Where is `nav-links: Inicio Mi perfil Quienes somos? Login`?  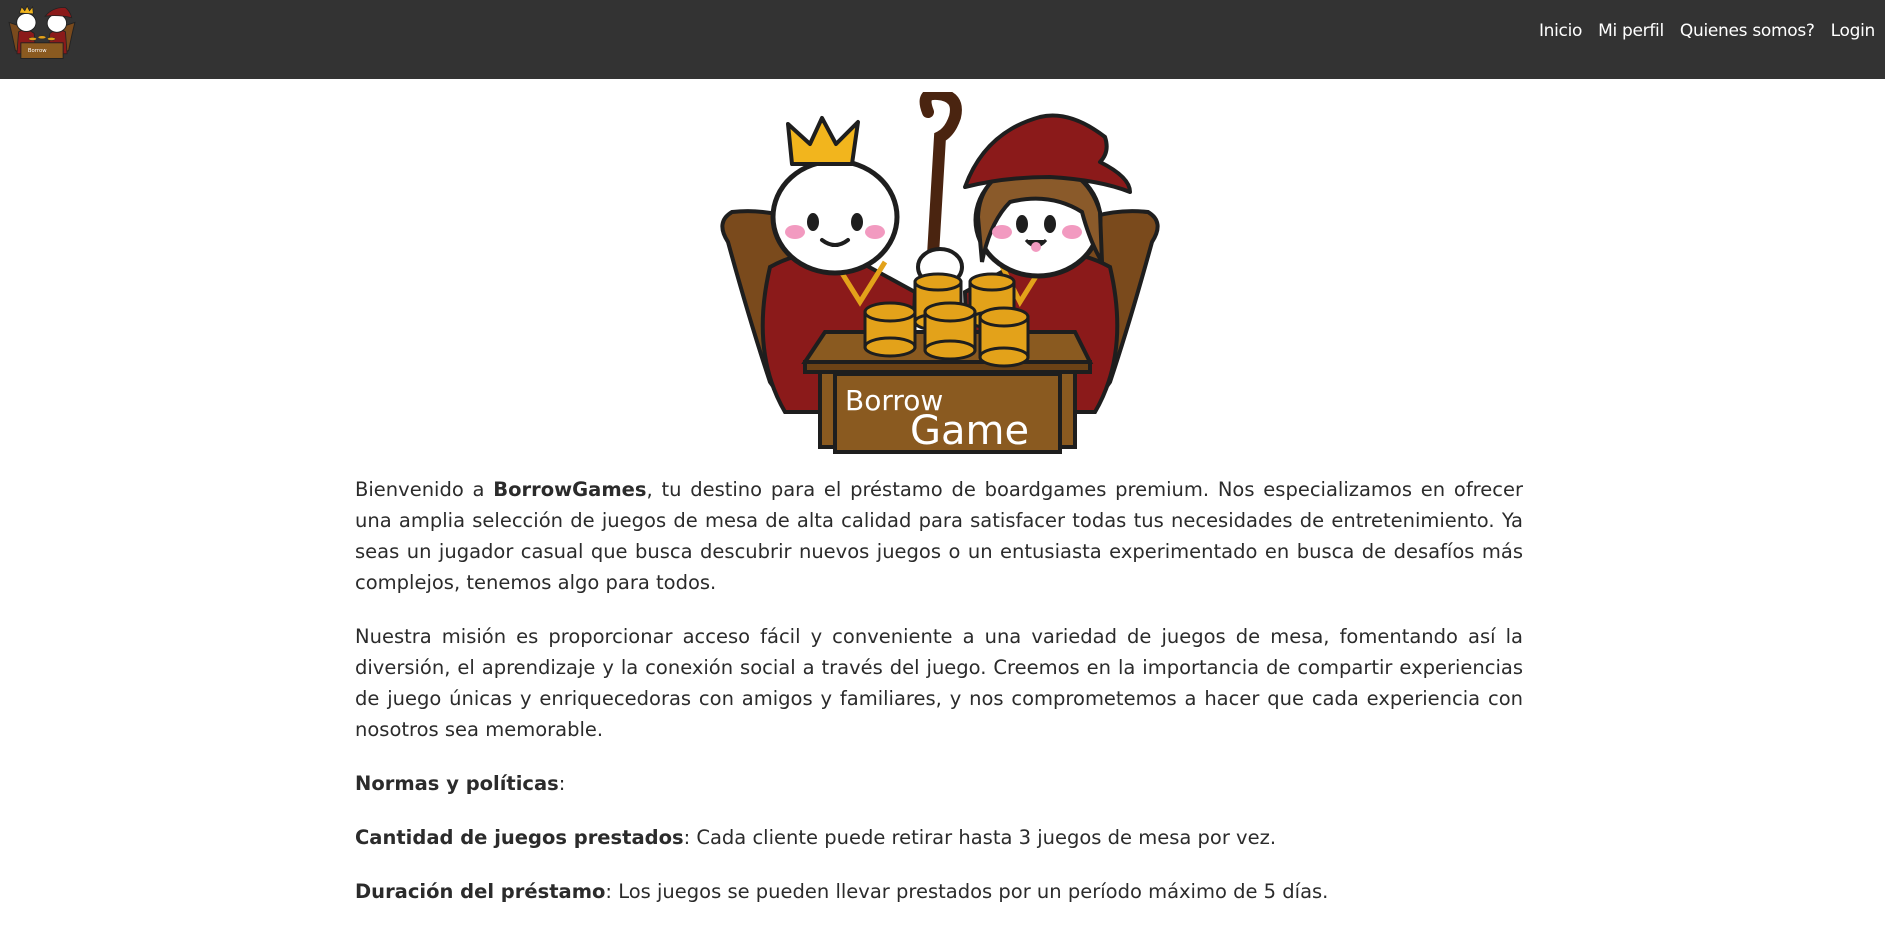 nav-links: Inicio Mi perfil Quienes somos? Login is located at coordinates (1707, 31).